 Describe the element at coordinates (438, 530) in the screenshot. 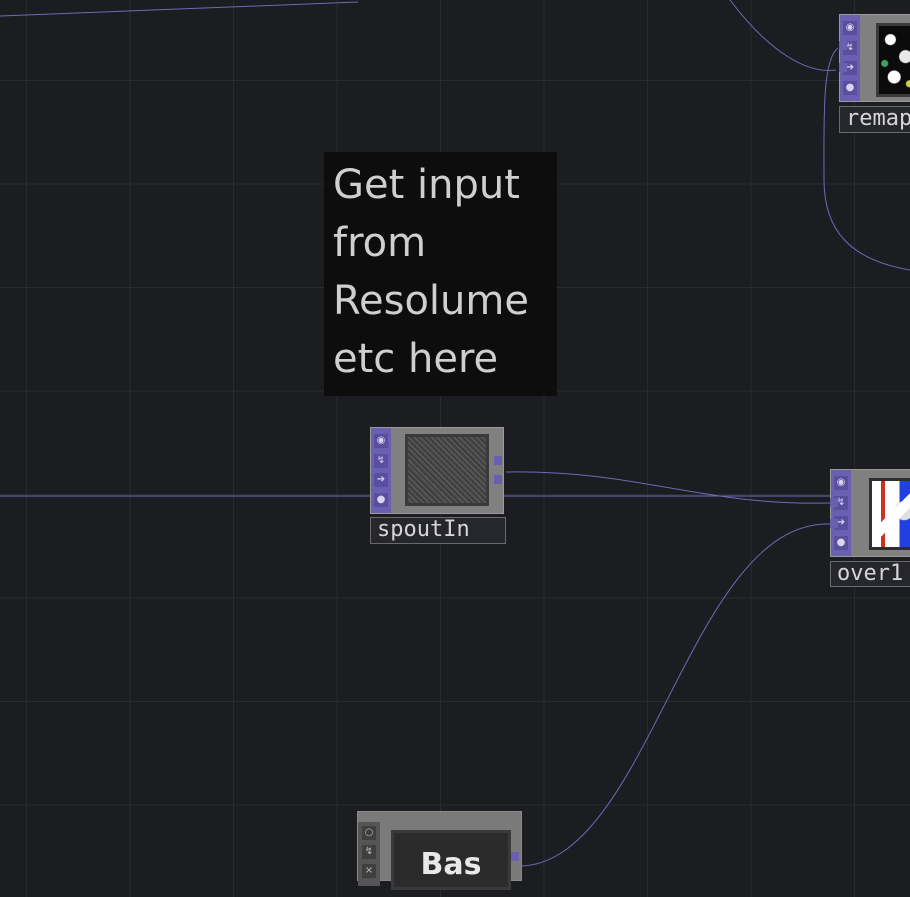

I see `node-label: spoutIn` at that location.